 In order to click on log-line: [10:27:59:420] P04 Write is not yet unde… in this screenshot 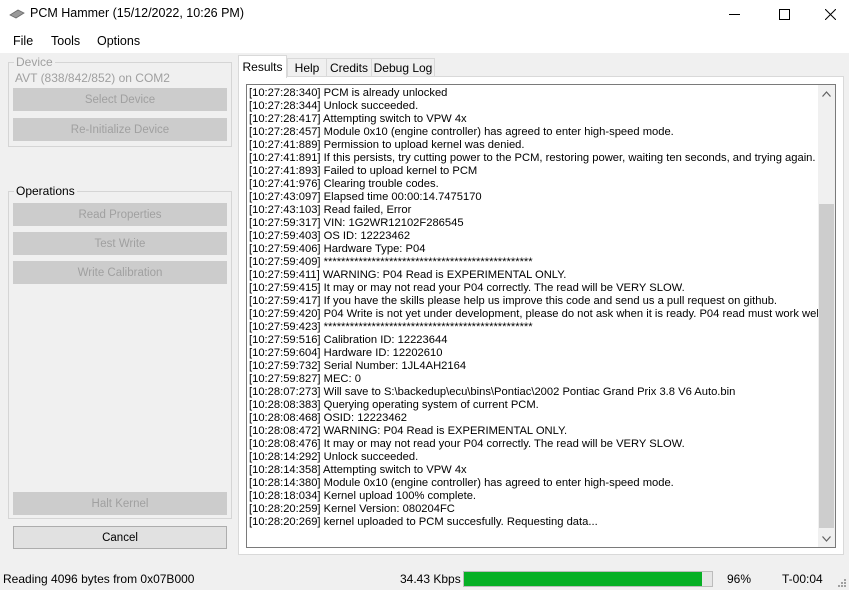, I will do `click(534, 314)`.